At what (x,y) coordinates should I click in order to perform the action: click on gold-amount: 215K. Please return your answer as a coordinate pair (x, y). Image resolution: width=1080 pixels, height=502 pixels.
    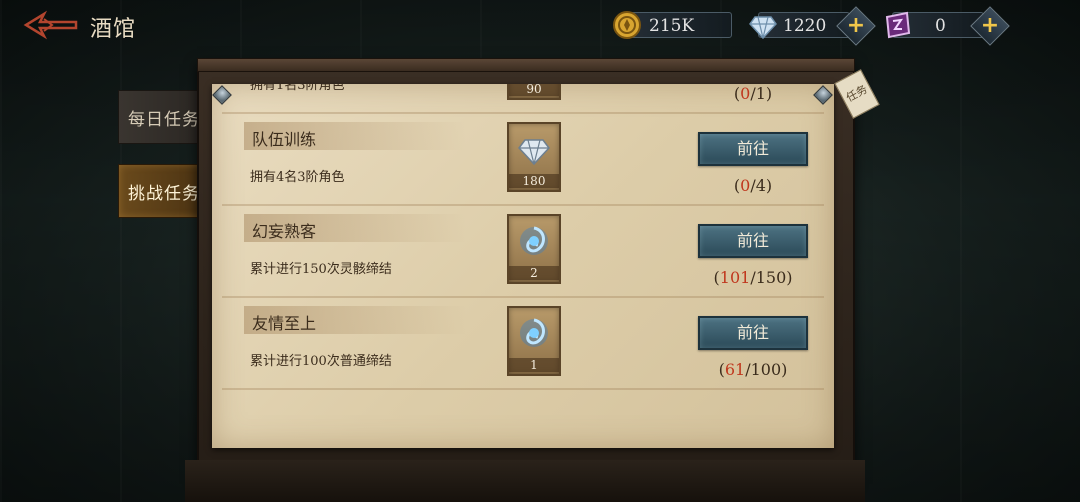
    Looking at the image, I should click on (672, 26).